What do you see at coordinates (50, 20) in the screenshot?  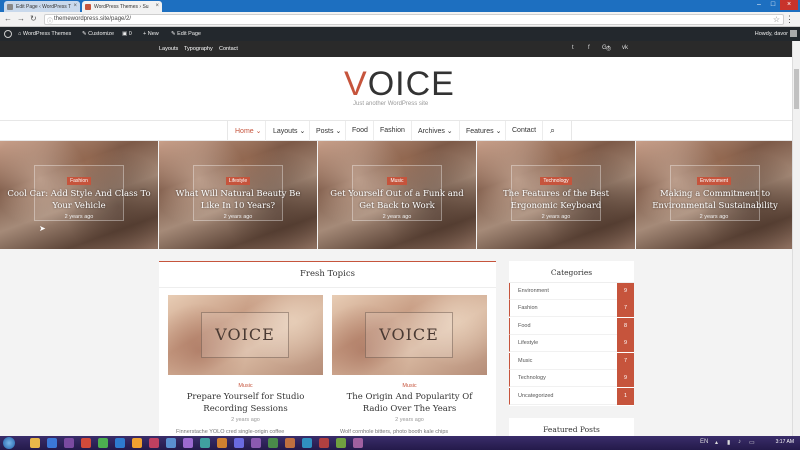 I see `page-info-icon: ⓘ` at bounding box center [50, 20].